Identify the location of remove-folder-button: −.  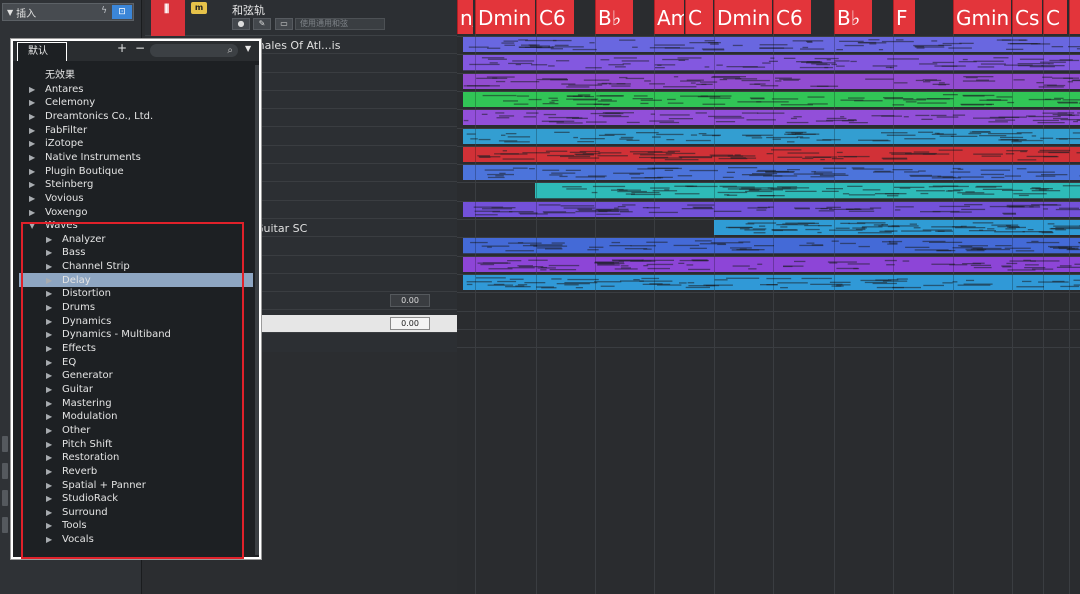
(140, 48).